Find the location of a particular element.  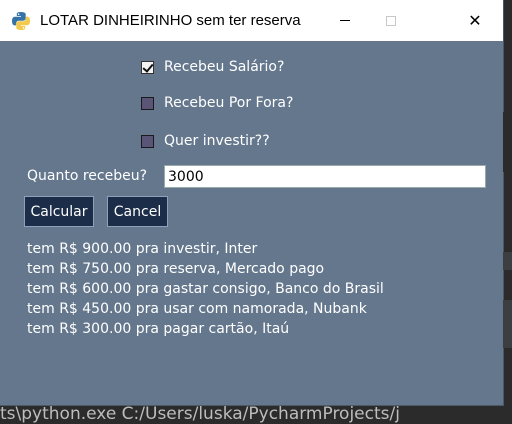

option-por-fora: Recebeu Por Fora? is located at coordinates (217, 103).